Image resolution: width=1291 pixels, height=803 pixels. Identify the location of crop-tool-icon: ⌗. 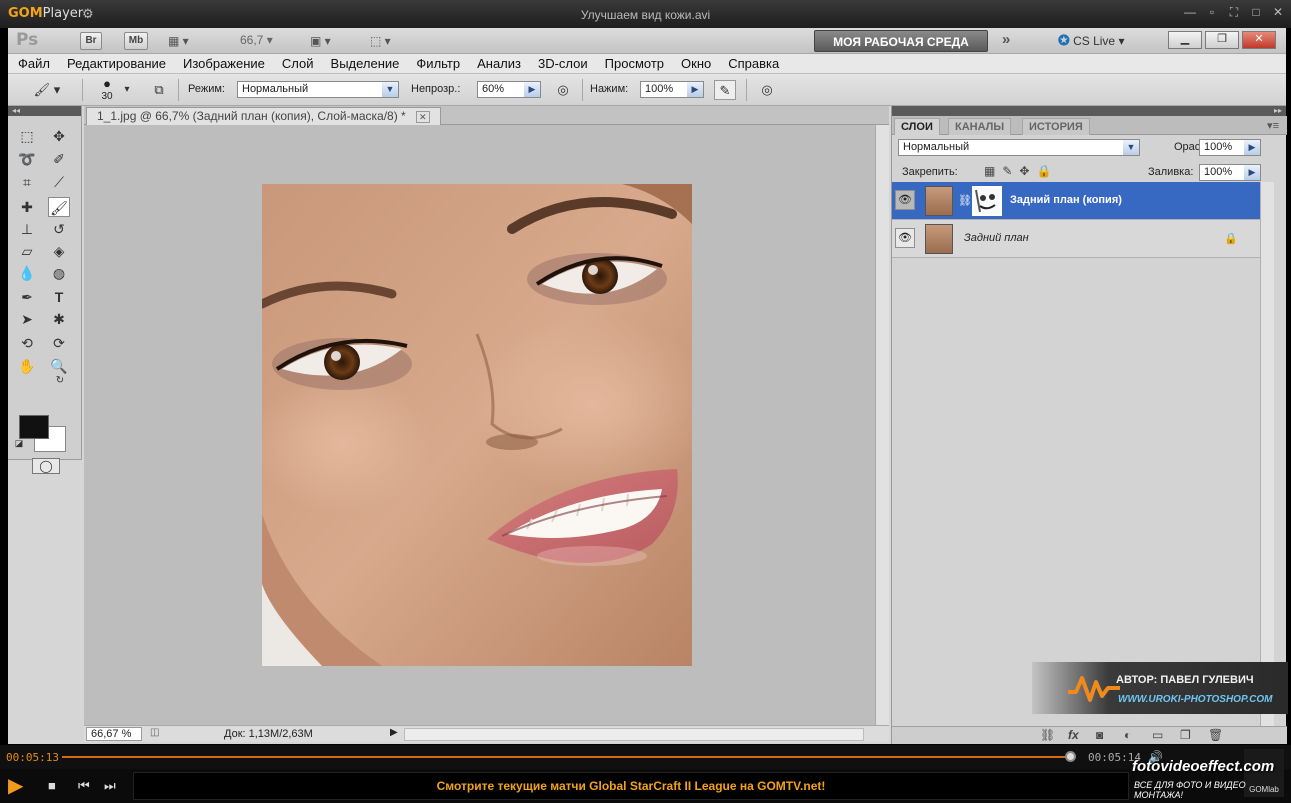
(27, 182).